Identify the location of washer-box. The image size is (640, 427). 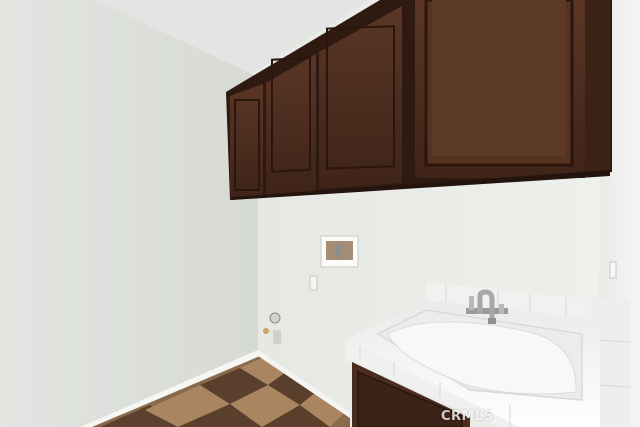
(339, 251).